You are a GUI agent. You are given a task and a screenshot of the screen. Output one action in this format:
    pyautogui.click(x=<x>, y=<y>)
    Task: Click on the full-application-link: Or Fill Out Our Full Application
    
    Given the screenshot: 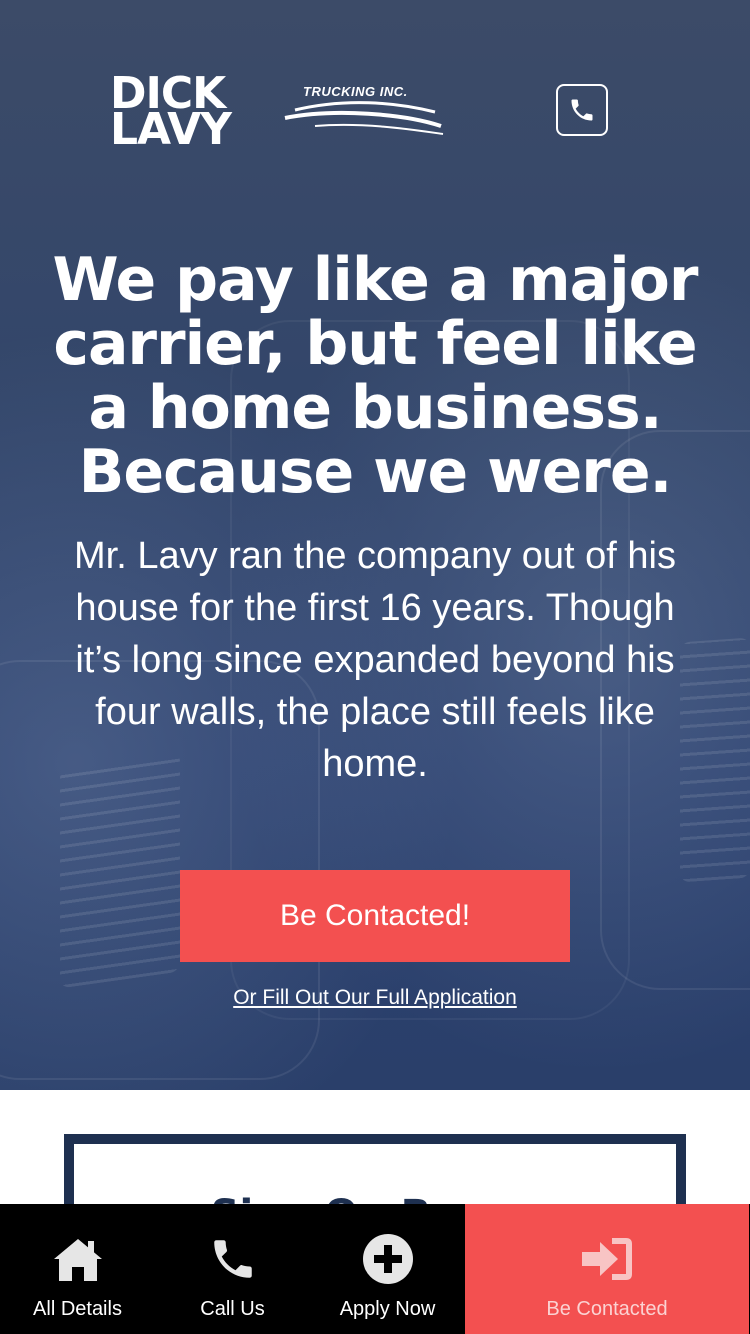 What is the action you would take?
    pyautogui.click(x=375, y=998)
    